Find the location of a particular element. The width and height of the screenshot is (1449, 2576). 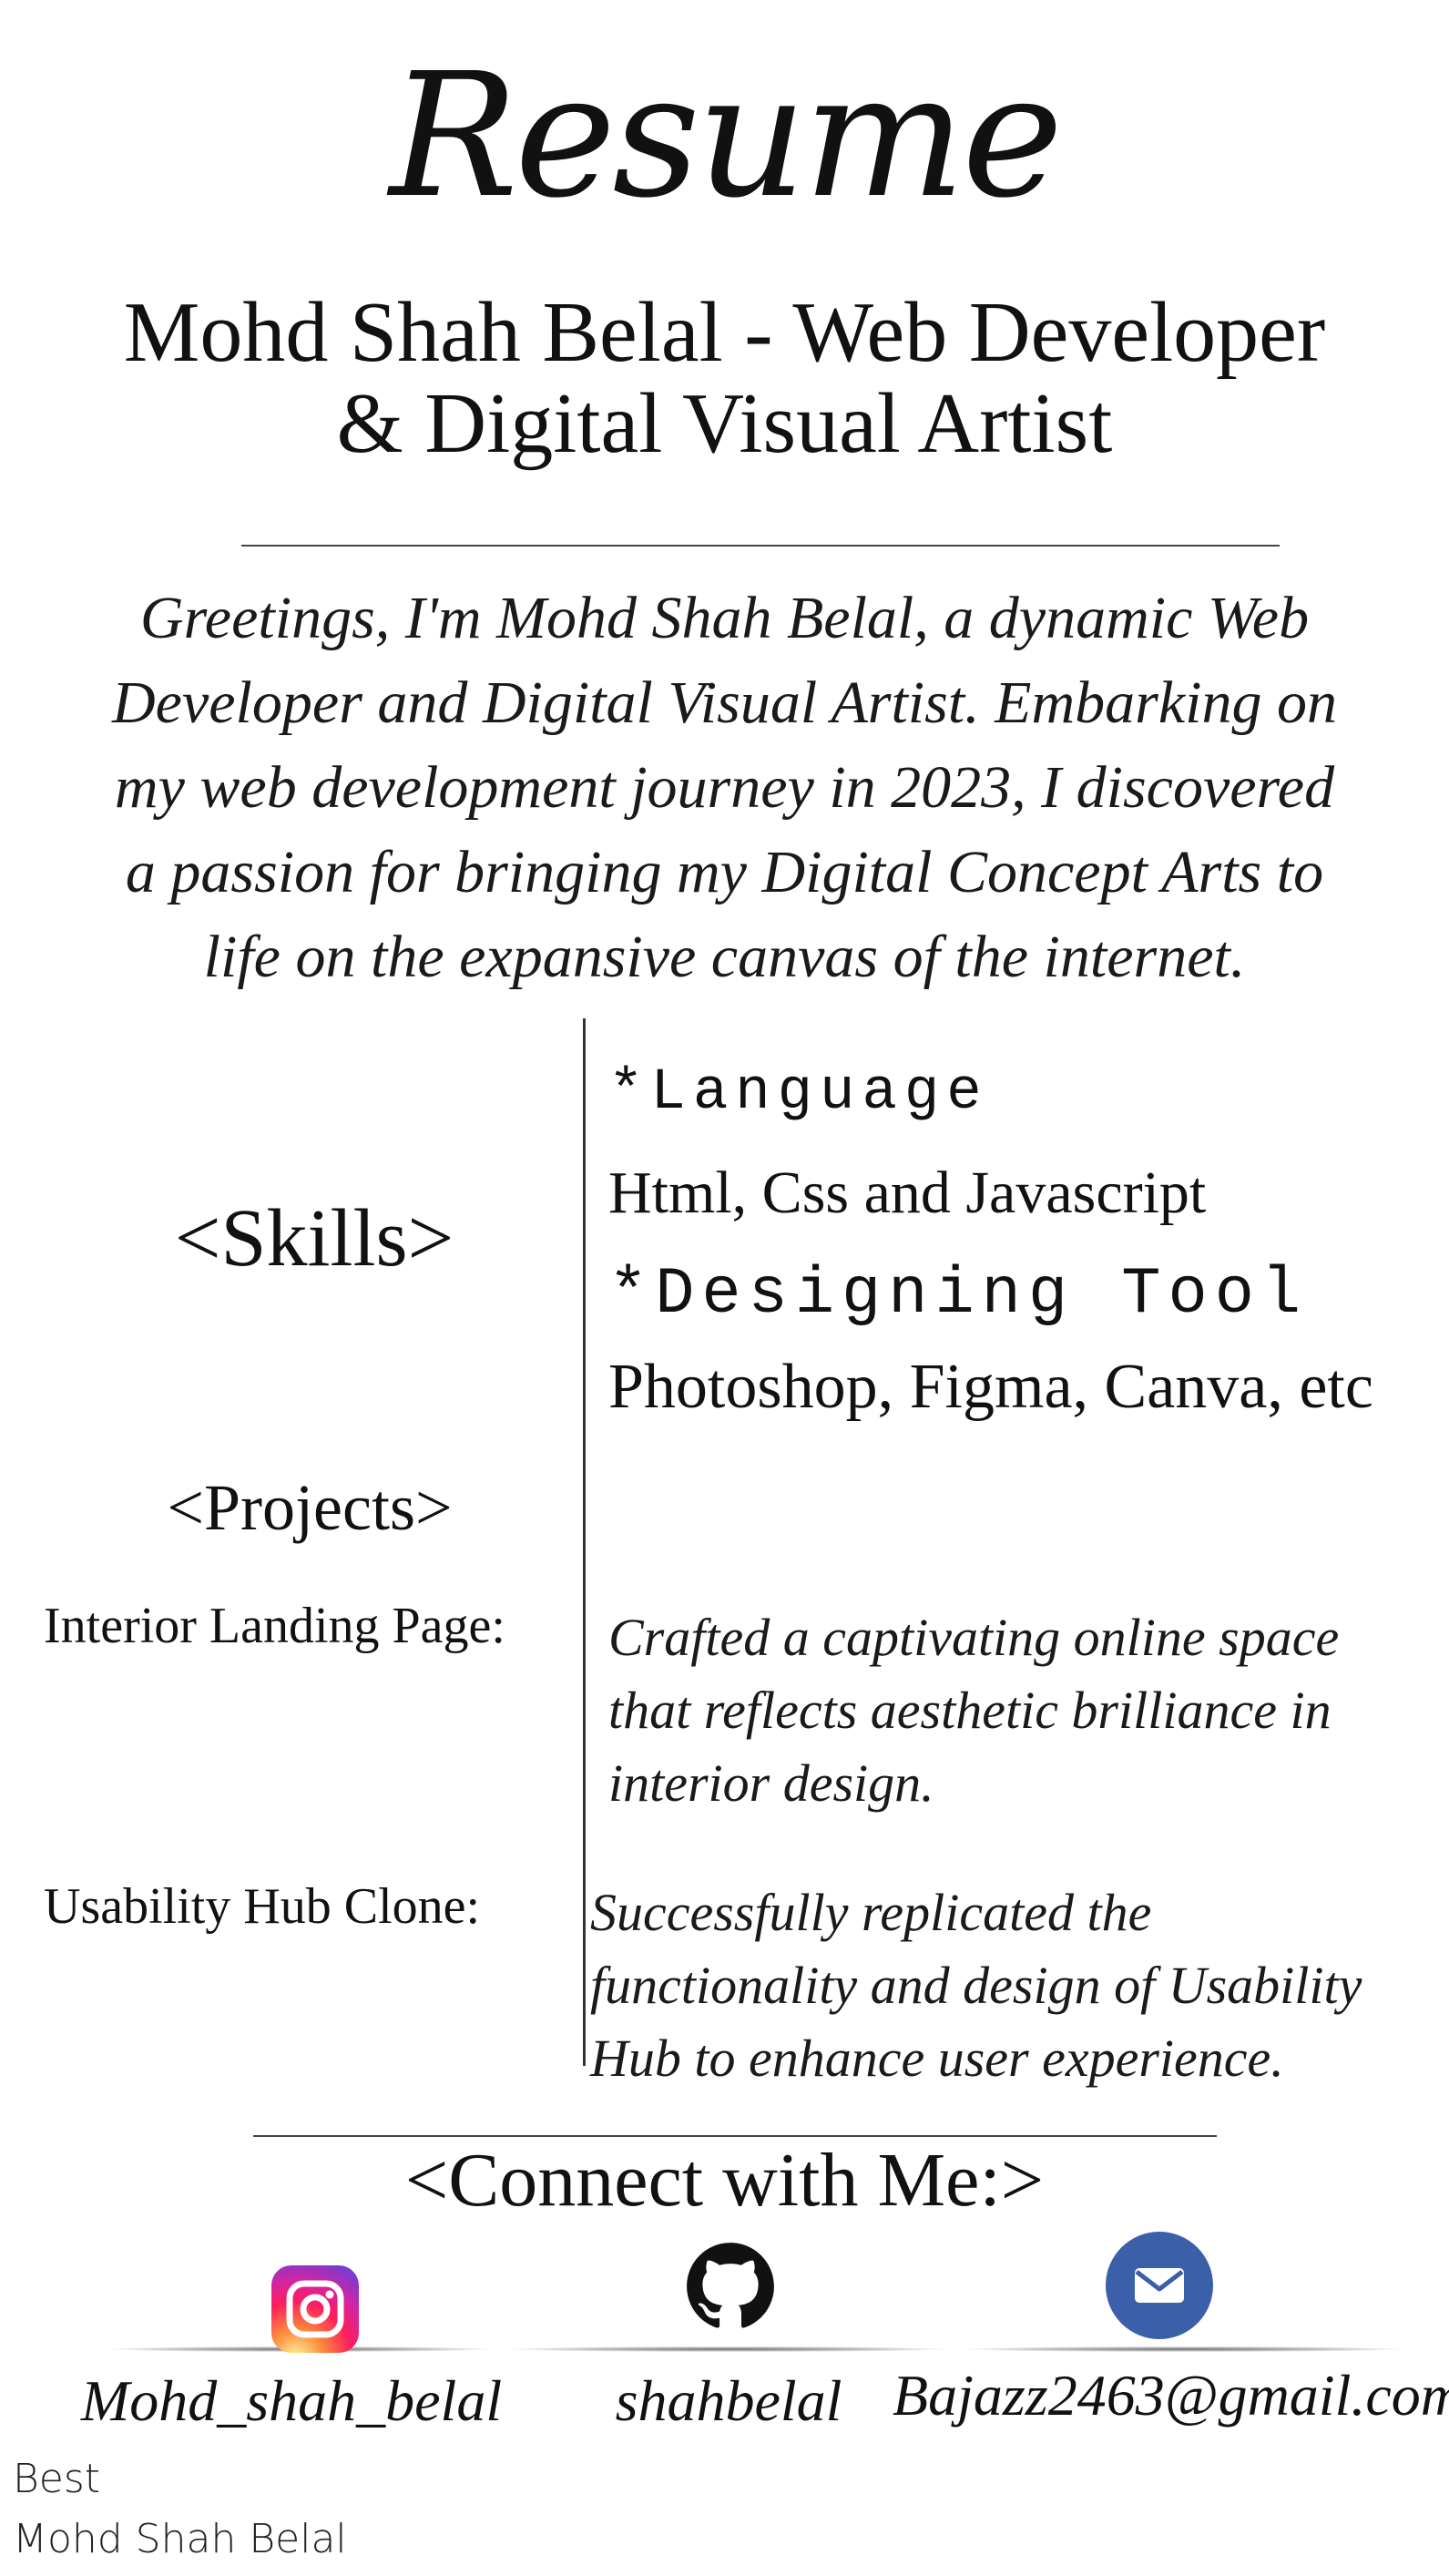

project-desc-line: Hub to enhance user experience. is located at coordinates (937, 2058).